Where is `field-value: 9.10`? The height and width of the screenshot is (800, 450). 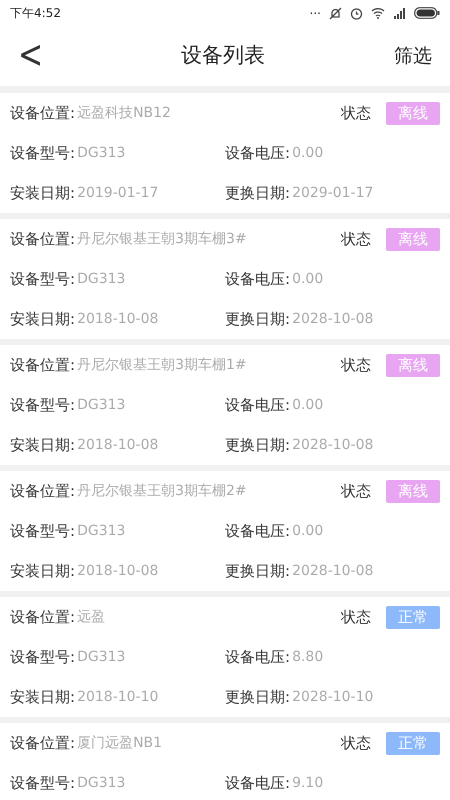 field-value: 9.10 is located at coordinates (308, 783).